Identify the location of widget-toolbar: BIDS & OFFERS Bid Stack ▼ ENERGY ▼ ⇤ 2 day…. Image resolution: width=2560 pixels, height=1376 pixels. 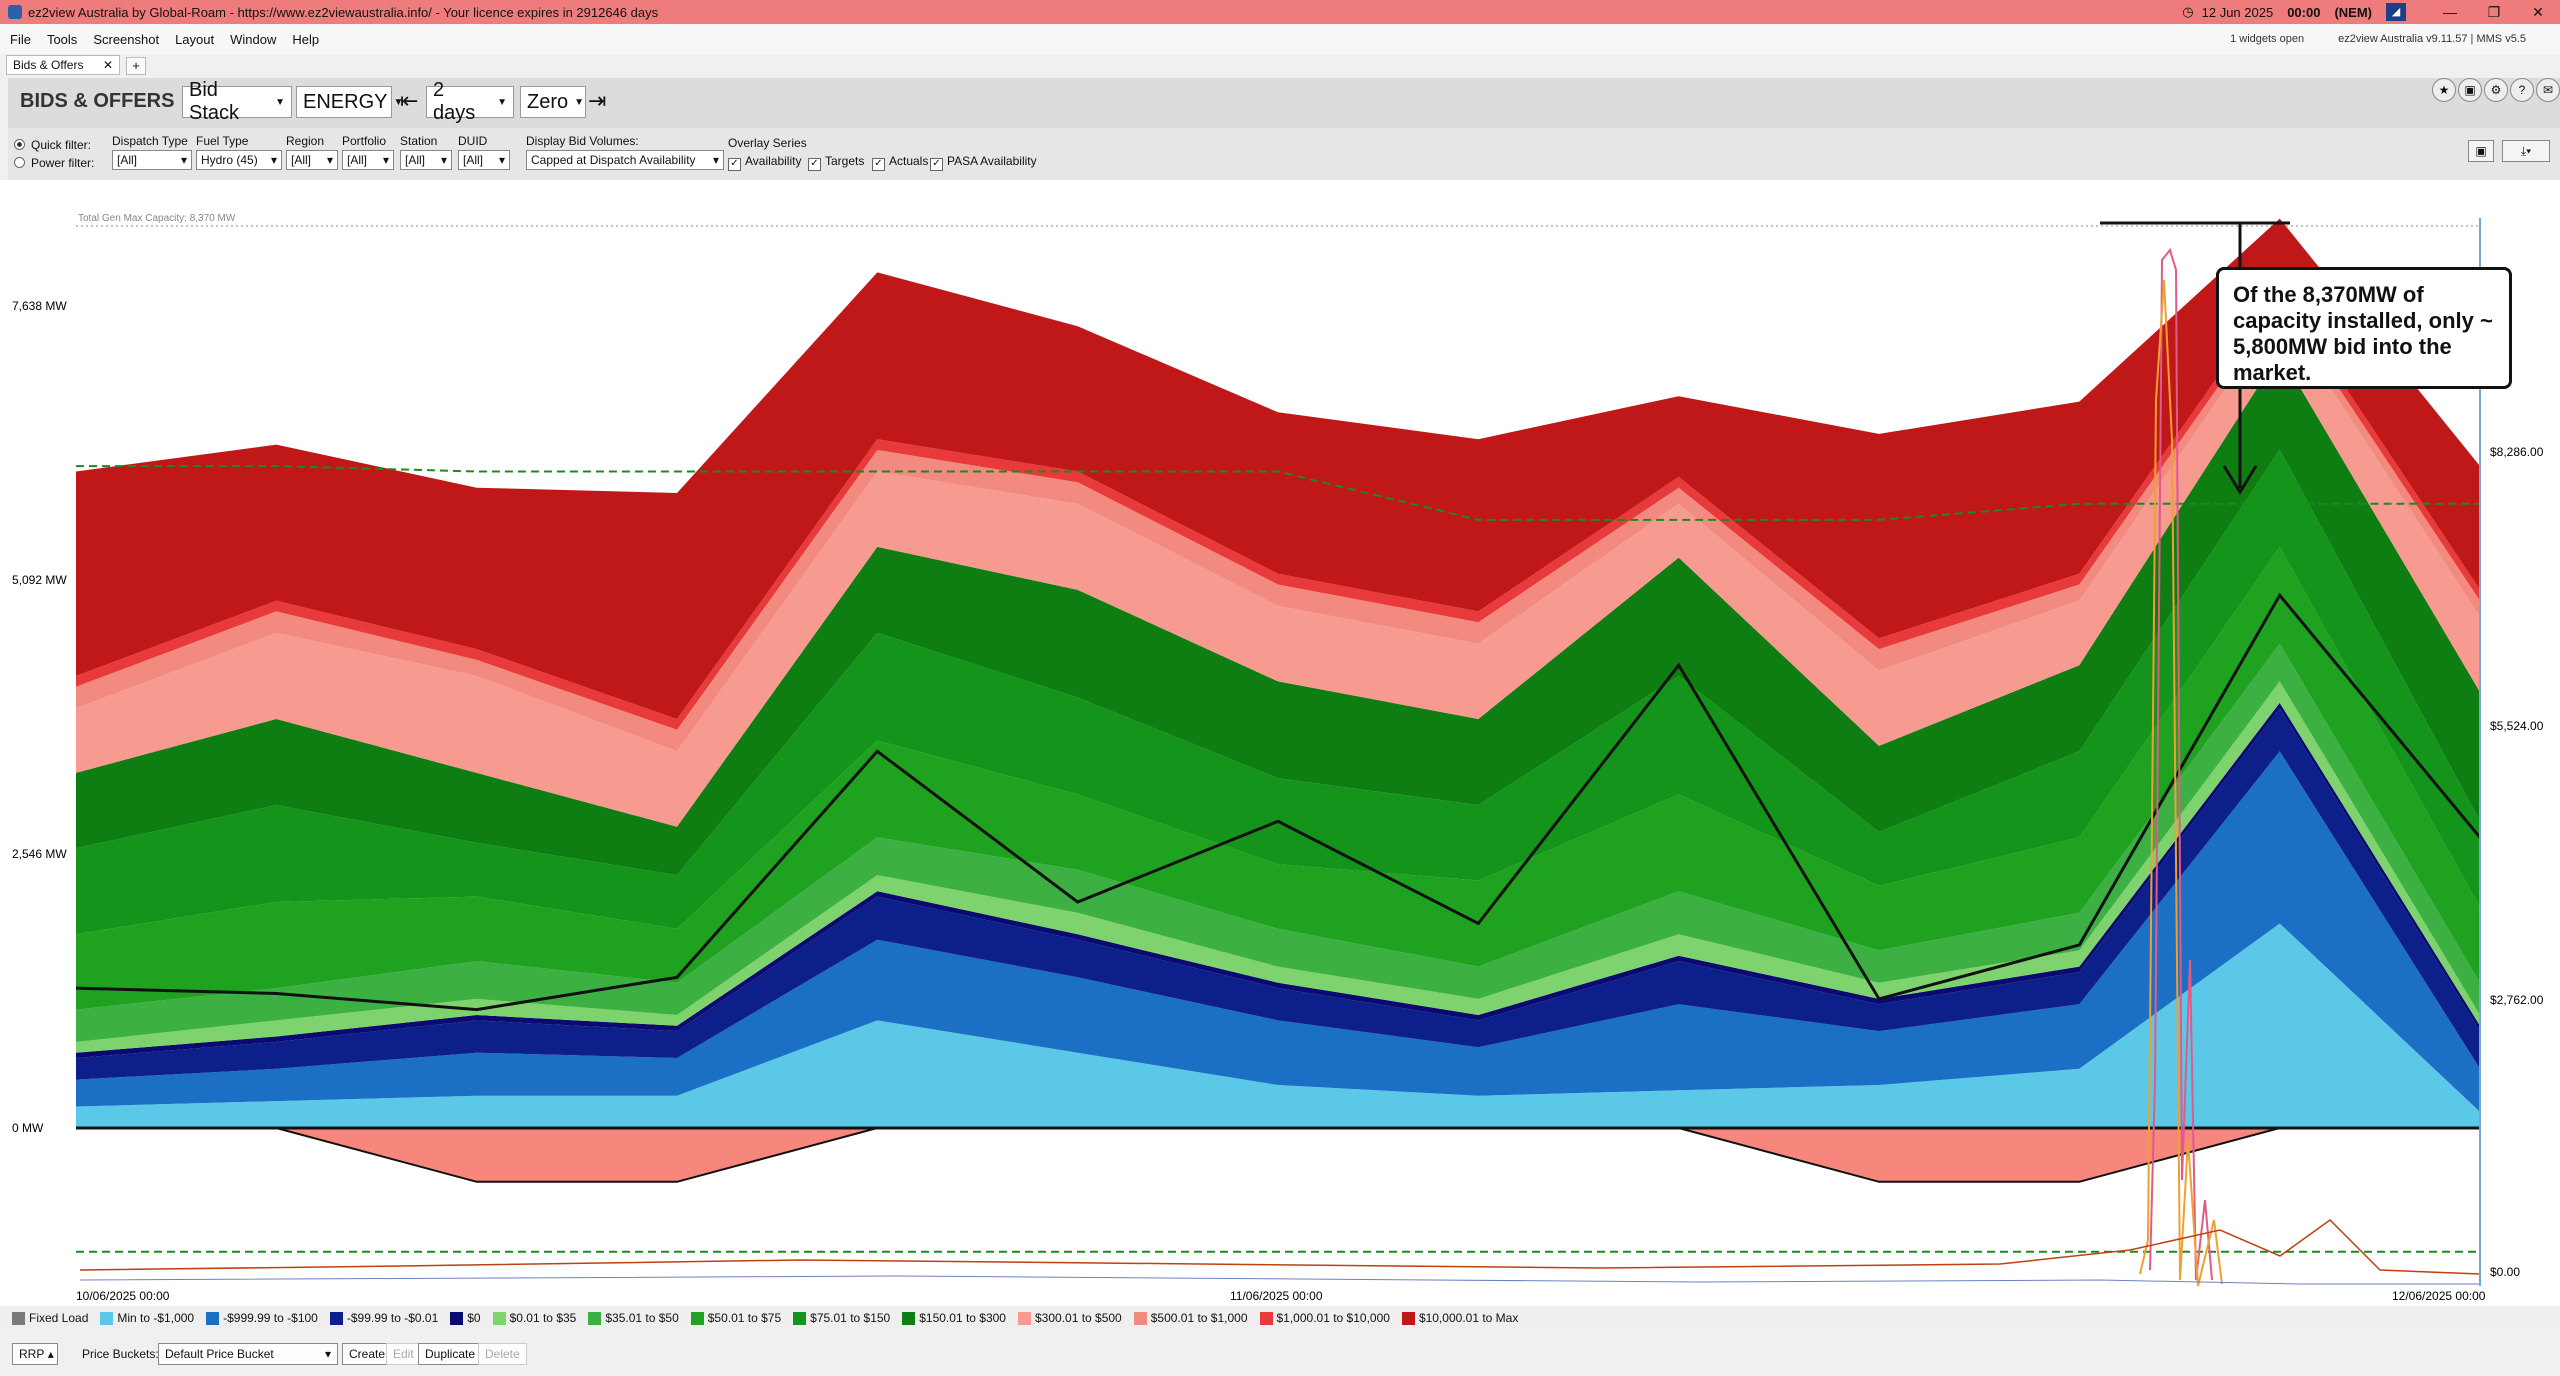
(1284, 103).